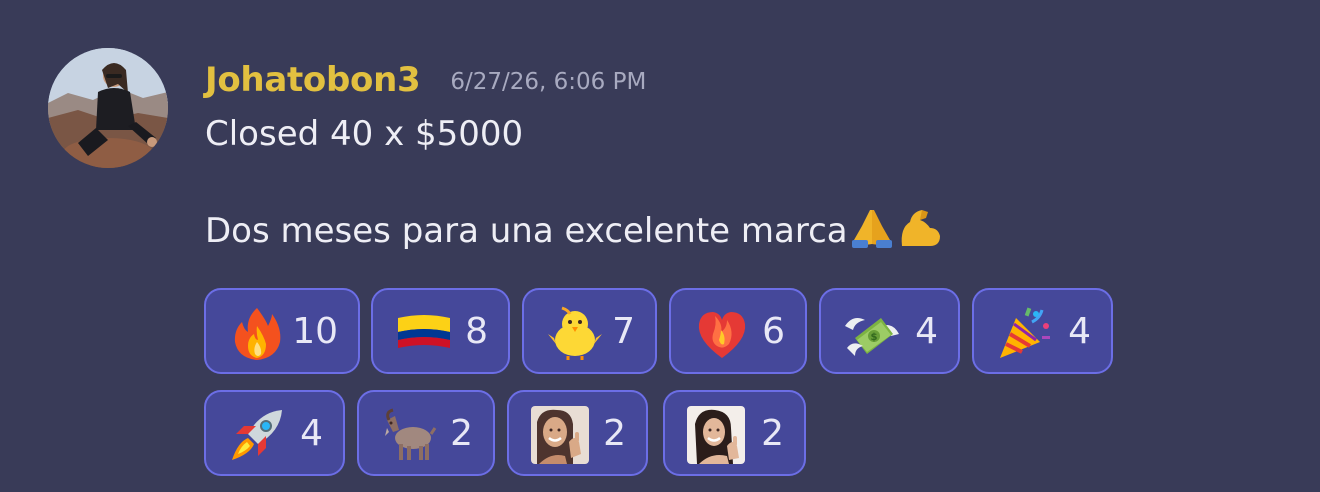 Image resolution: width=1320 pixels, height=492 pixels. Describe the element at coordinates (623, 331) in the screenshot. I see `reaction-count: 7` at that location.